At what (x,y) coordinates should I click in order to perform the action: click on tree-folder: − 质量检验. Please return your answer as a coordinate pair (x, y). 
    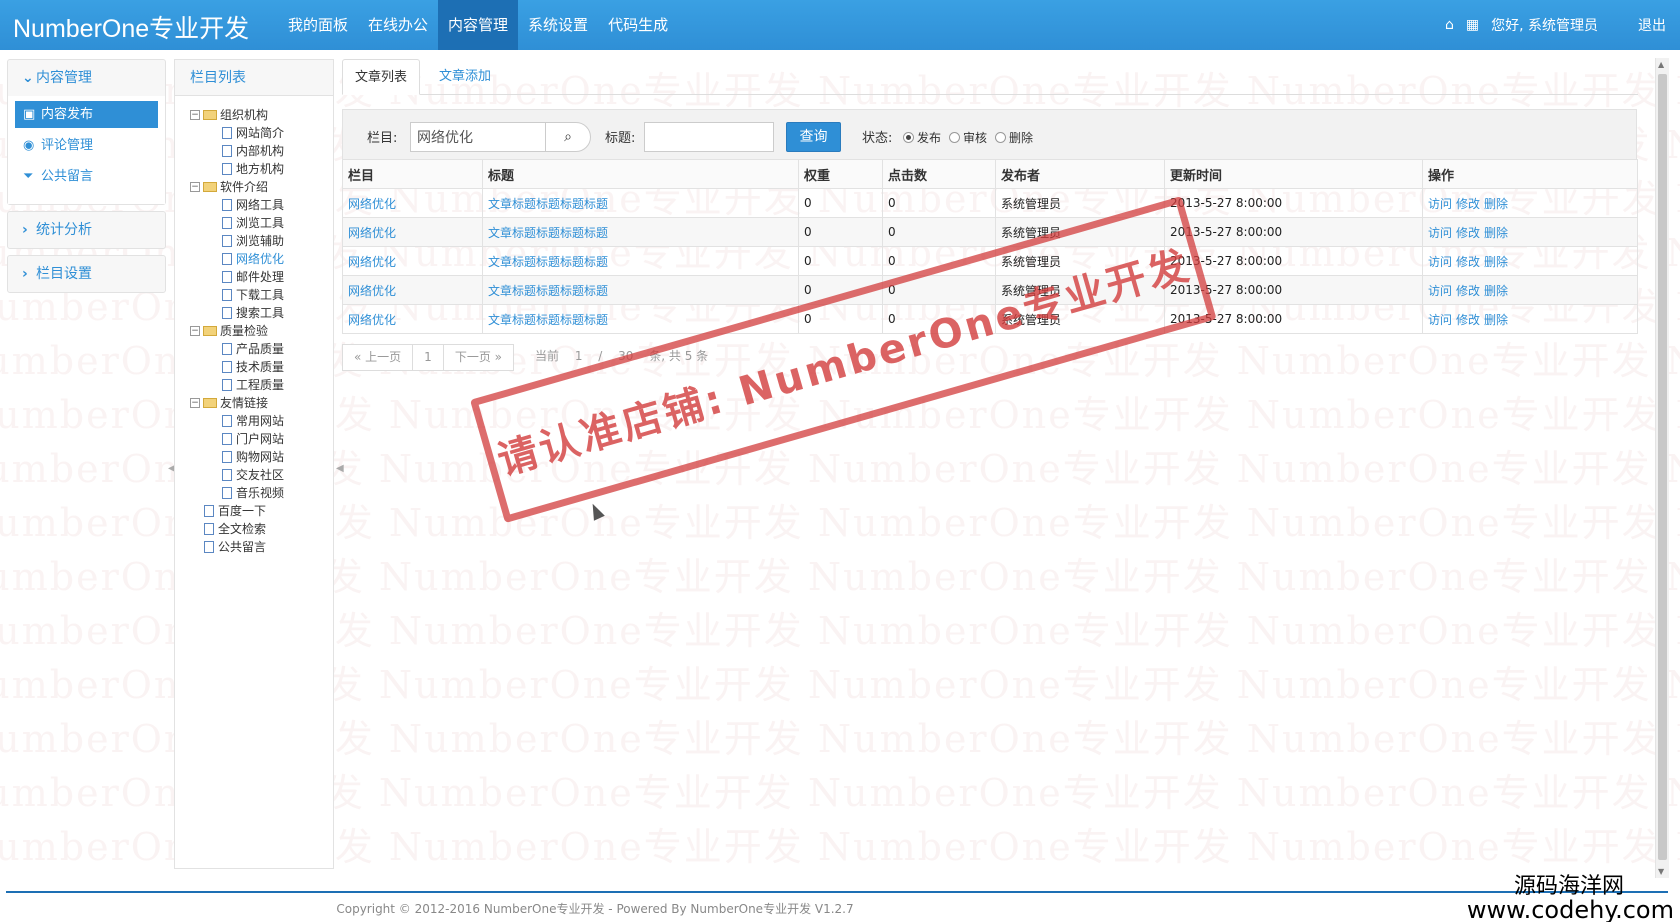
    Looking at the image, I should click on (261, 331).